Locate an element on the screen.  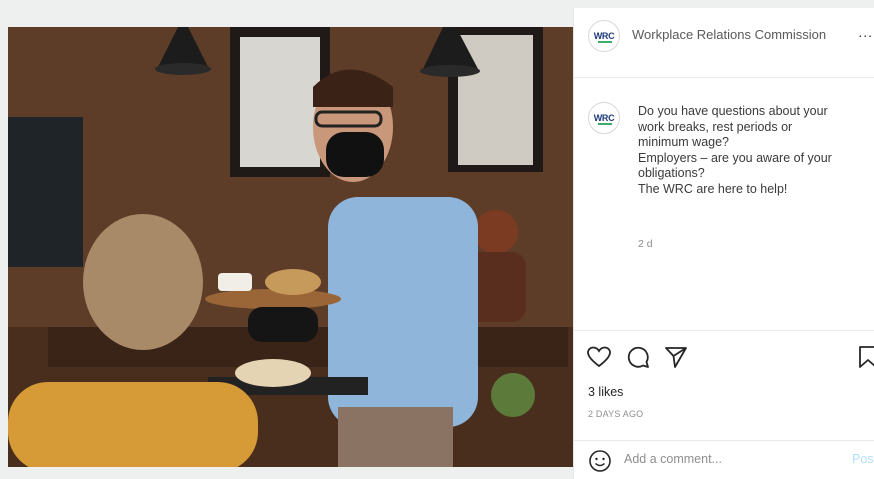
heart-icon is located at coordinates (599, 357).